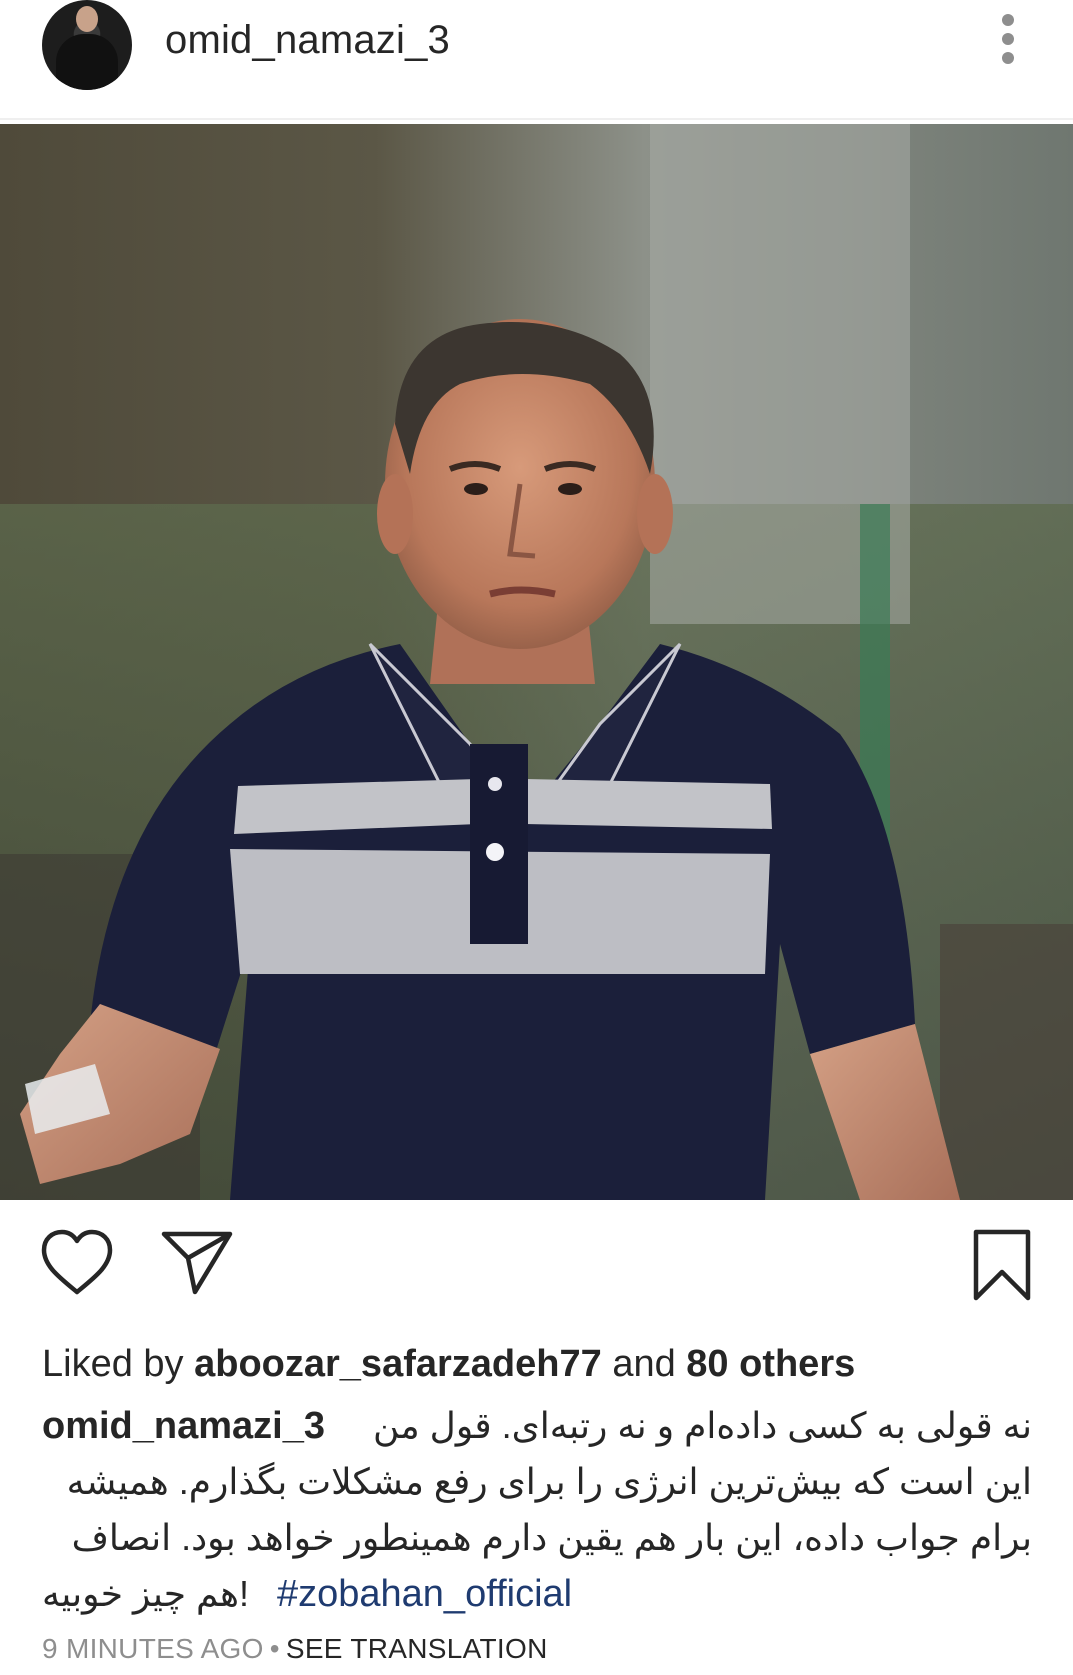 The image size is (1073, 1675). Describe the element at coordinates (1002, 1267) in the screenshot. I see `bookmark-icon` at that location.